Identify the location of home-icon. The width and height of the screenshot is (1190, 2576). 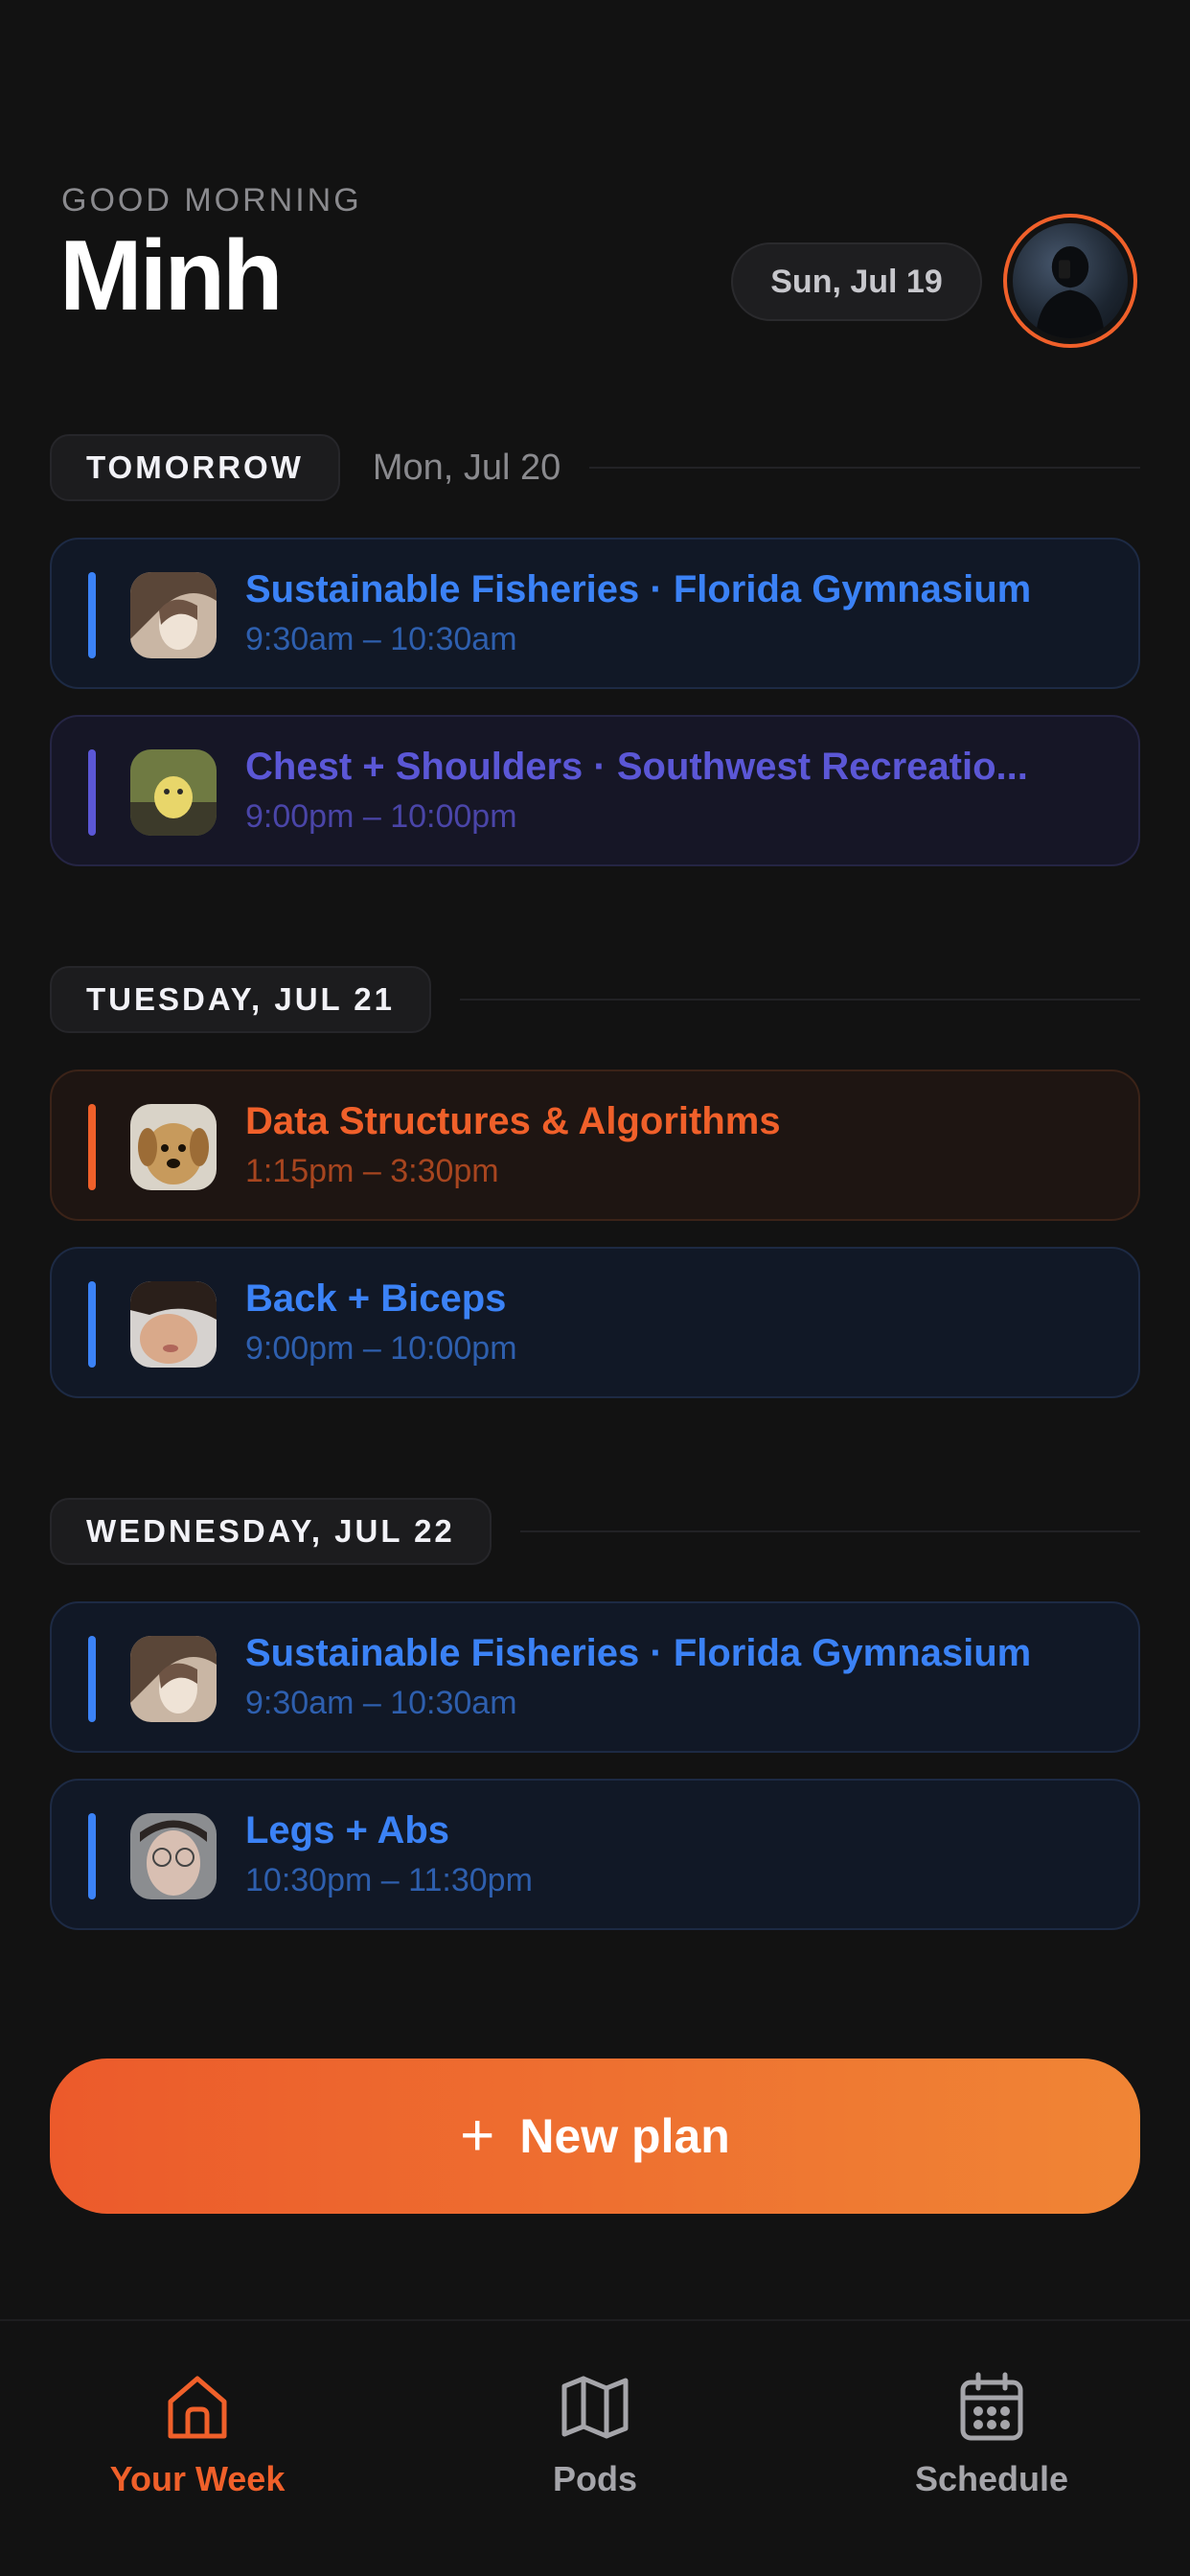
(198, 2407).